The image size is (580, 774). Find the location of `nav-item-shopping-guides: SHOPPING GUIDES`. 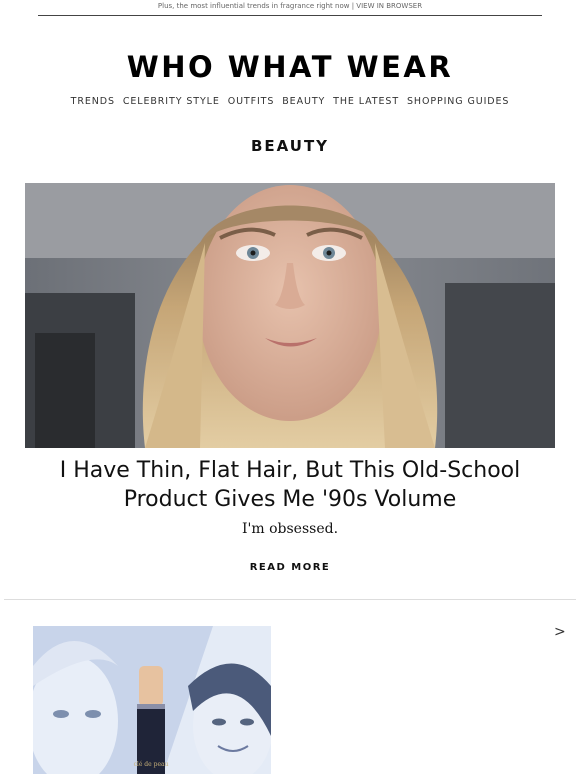

nav-item-shopping-guides: SHOPPING GUIDES is located at coordinates (458, 101).